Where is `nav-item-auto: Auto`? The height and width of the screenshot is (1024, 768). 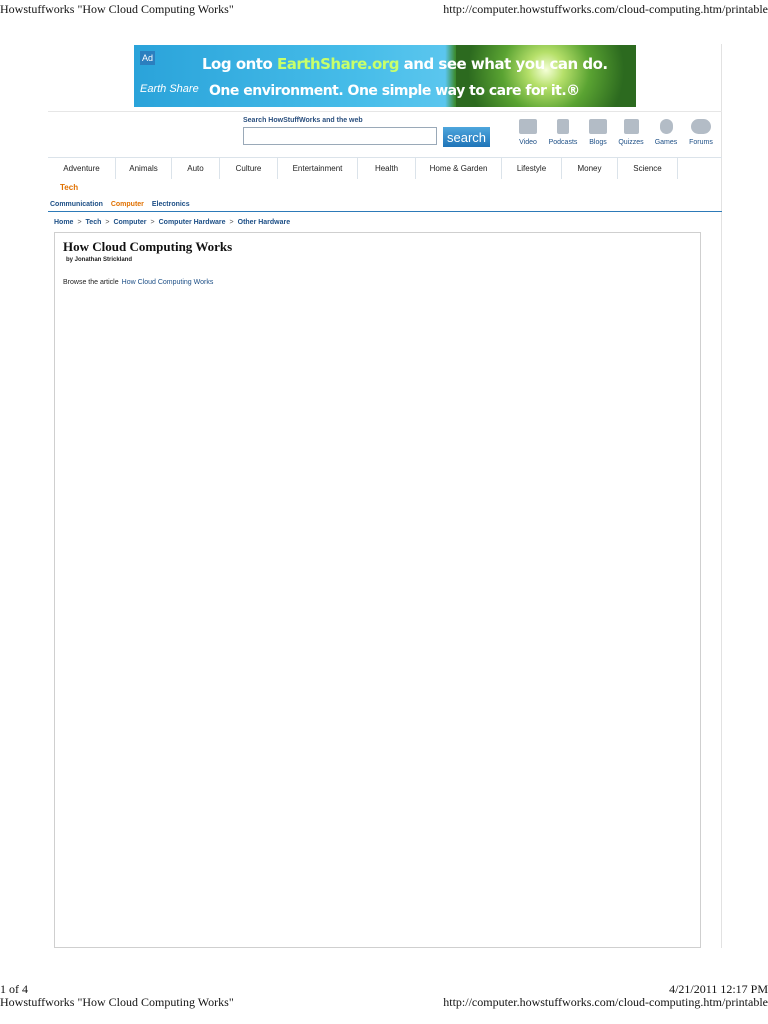
nav-item-auto: Auto is located at coordinates (196, 168).